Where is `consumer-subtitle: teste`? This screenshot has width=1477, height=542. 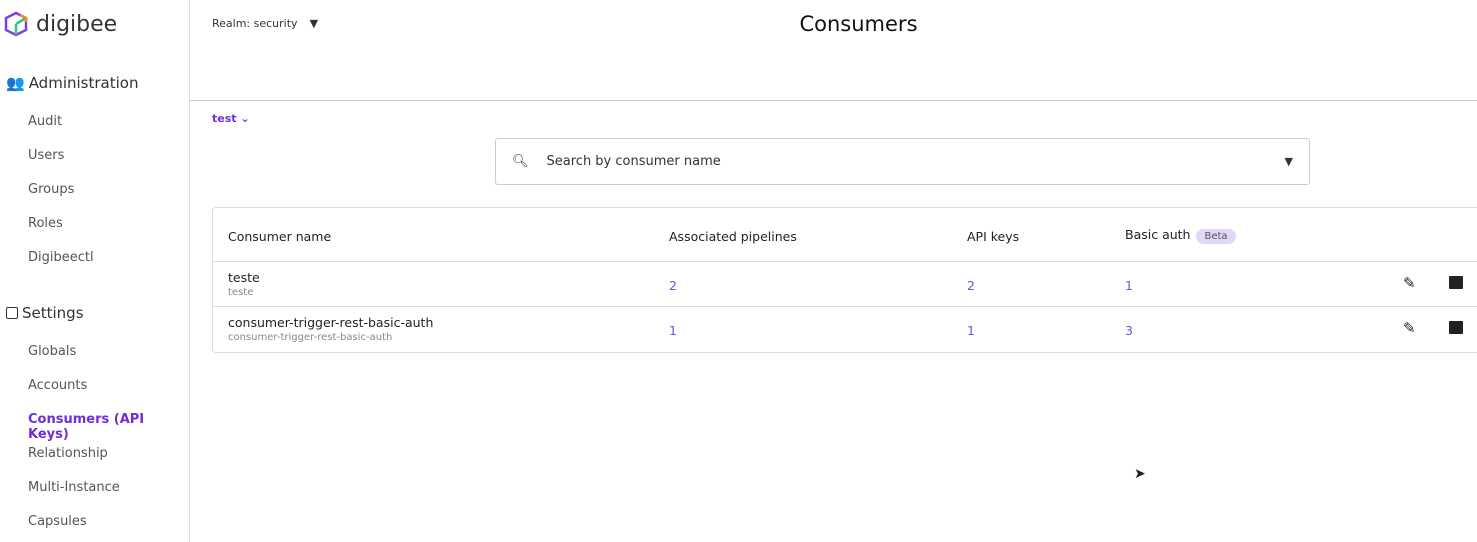 consumer-subtitle: teste is located at coordinates (241, 292).